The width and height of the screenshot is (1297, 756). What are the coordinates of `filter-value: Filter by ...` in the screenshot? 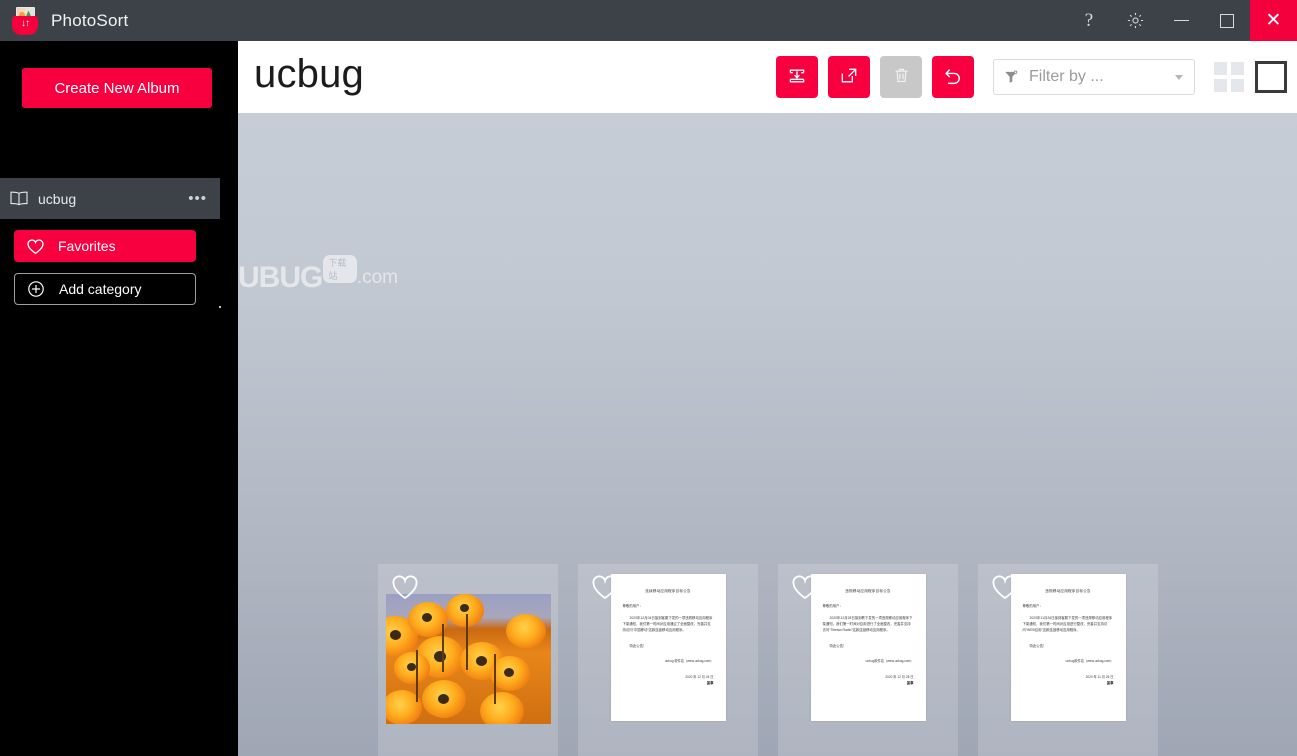 It's located at (1066, 76).